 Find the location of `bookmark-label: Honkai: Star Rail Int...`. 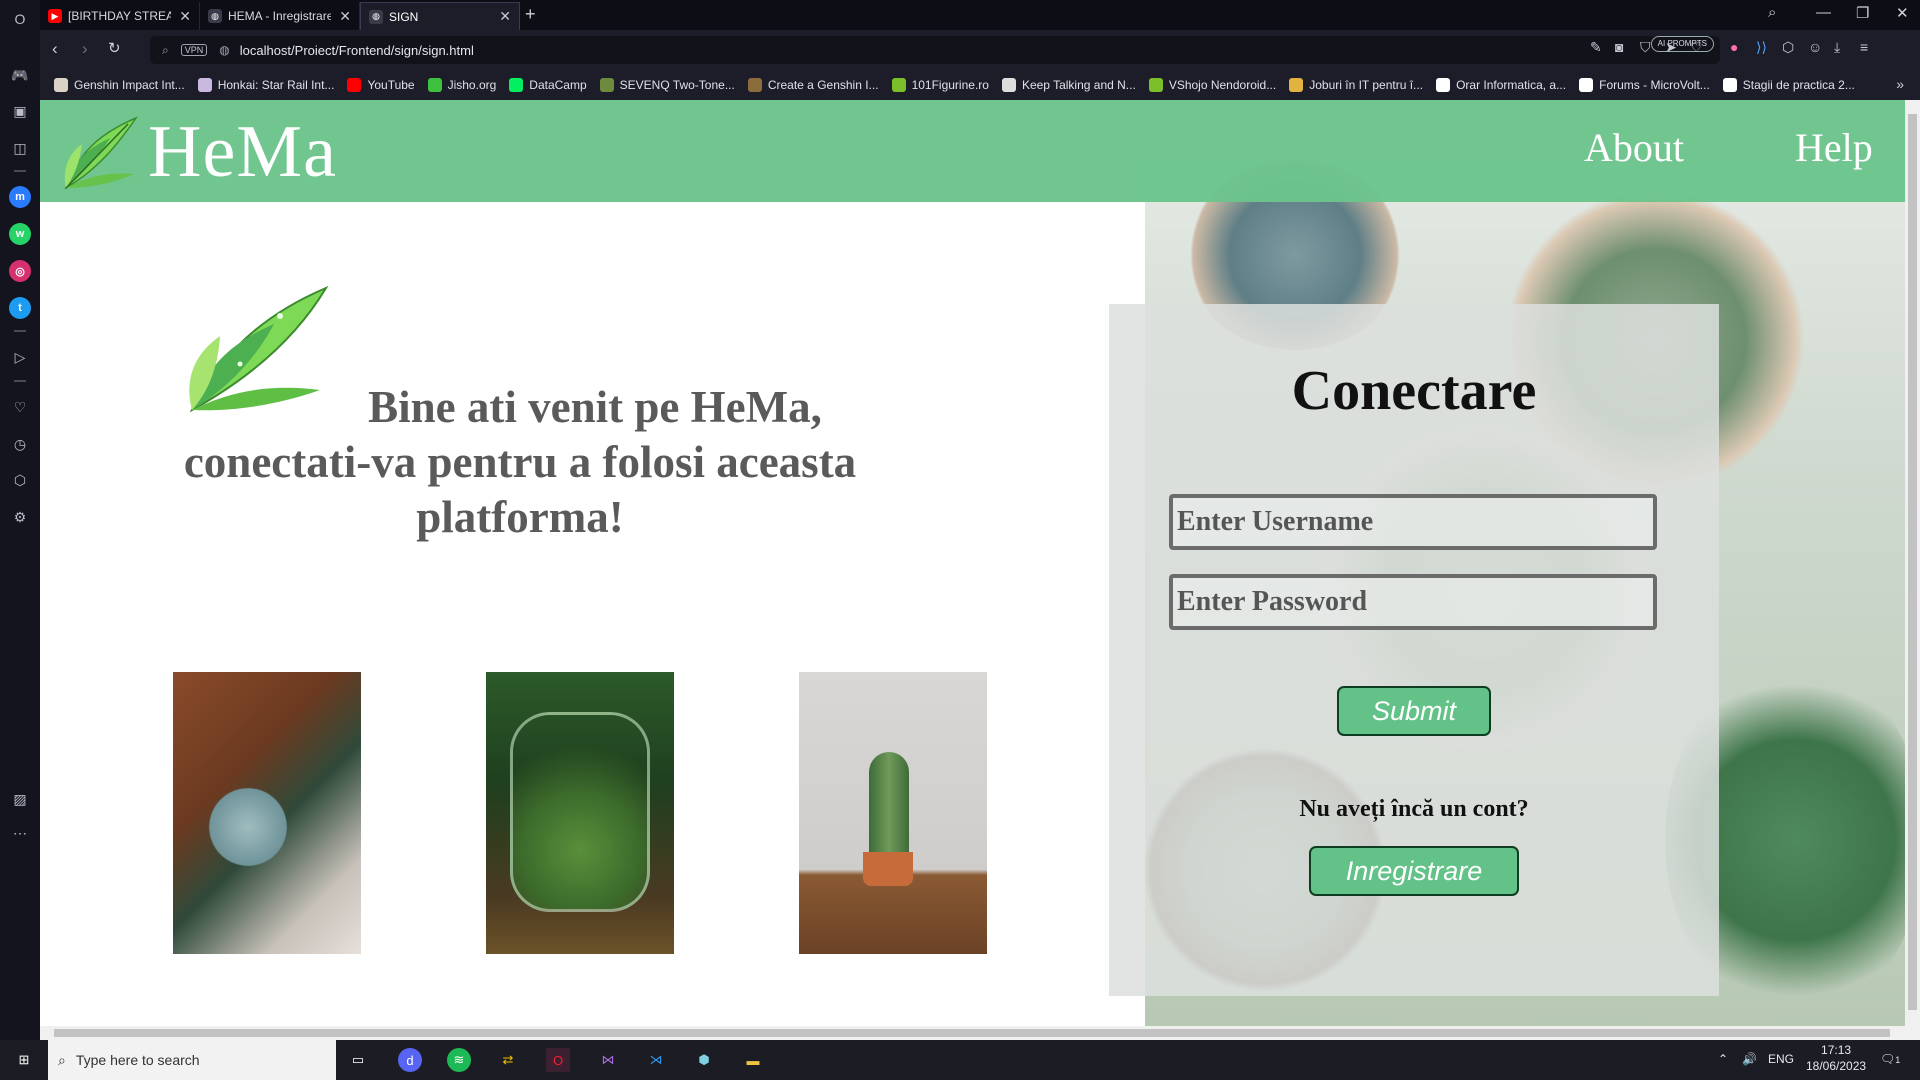

bookmark-label: Honkai: Star Rail Int... is located at coordinates (276, 85).